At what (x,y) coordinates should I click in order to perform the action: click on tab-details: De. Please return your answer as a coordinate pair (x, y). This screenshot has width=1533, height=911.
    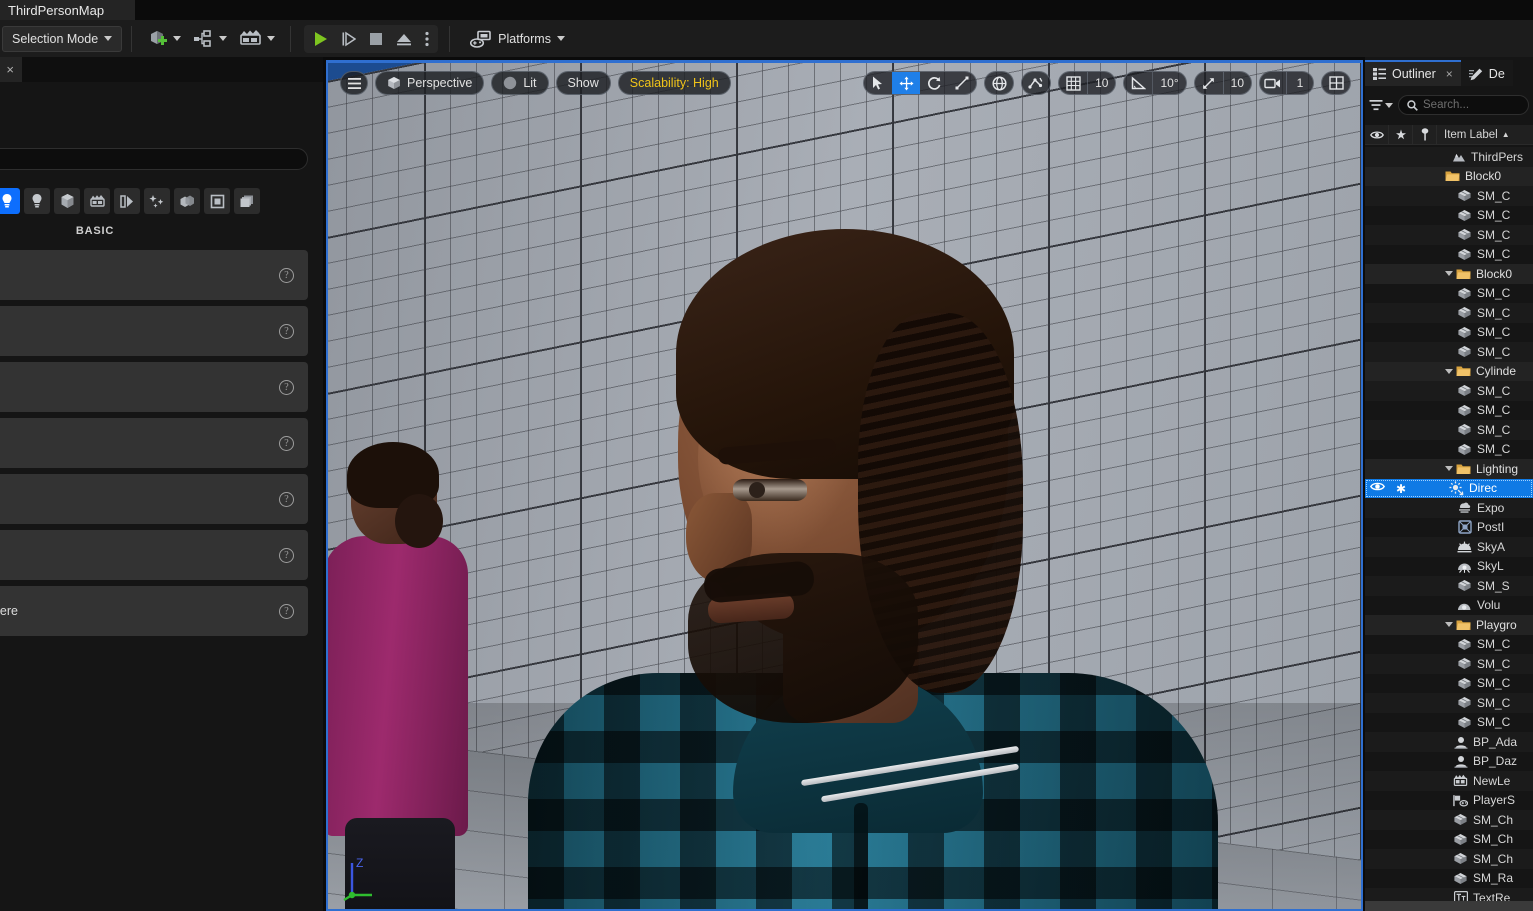
    Looking at the image, I should click on (1486, 73).